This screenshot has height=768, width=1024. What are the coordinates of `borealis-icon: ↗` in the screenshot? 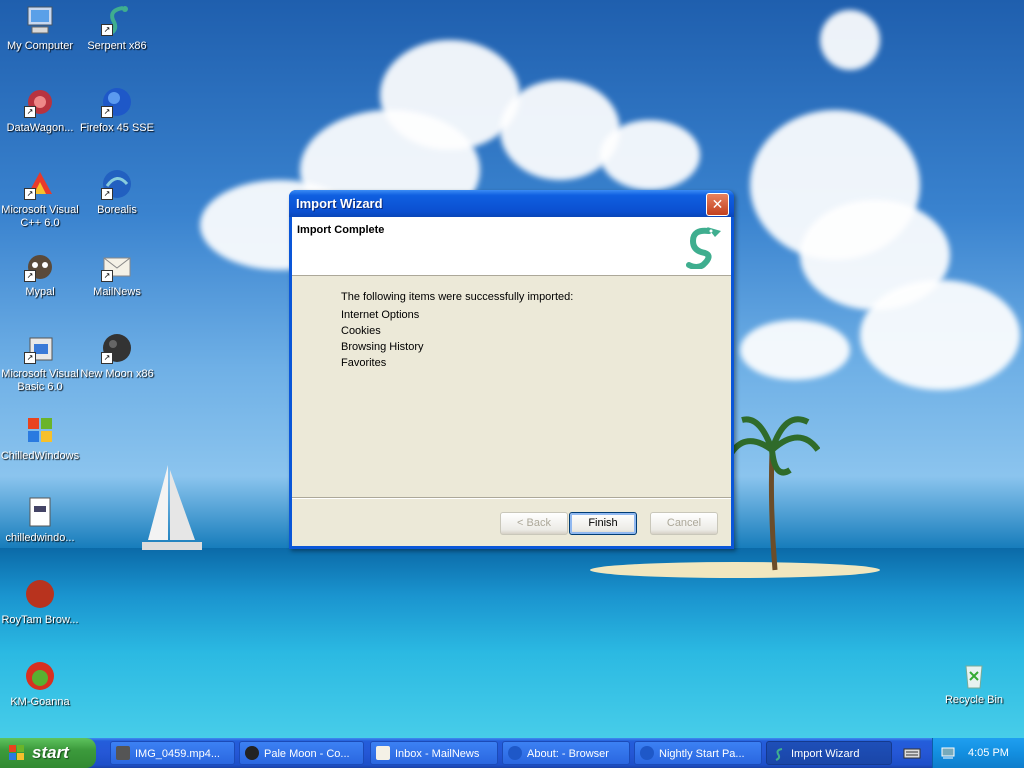 It's located at (117, 184).